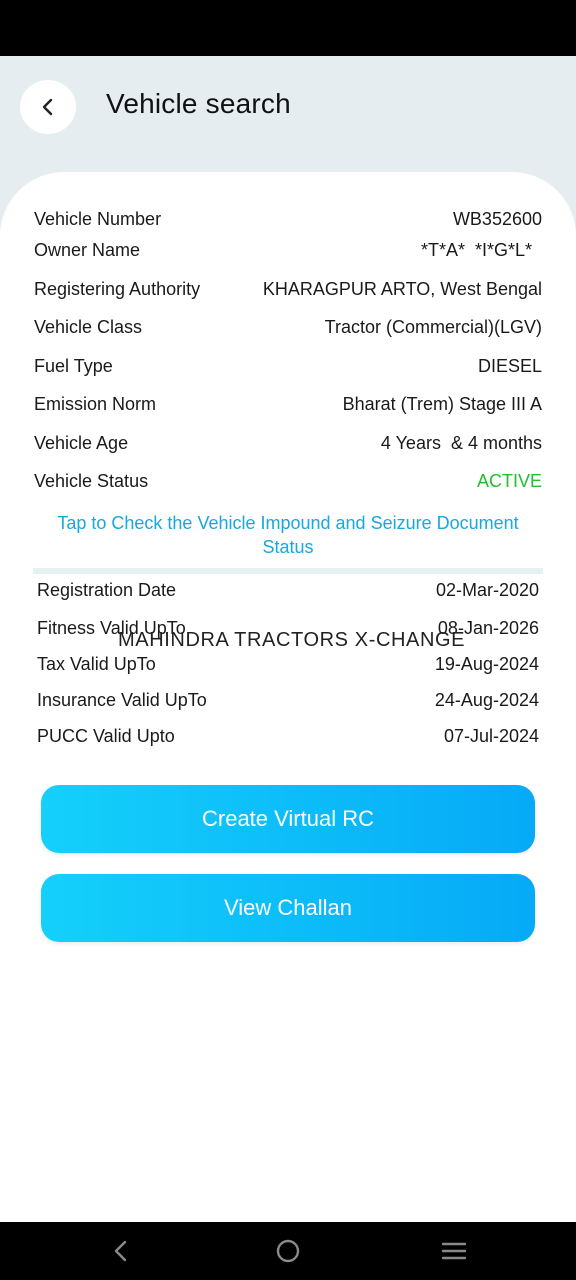 The image size is (576, 1280). Describe the element at coordinates (95, 404) in the screenshot. I see `detail-label: Emission Norm` at that location.